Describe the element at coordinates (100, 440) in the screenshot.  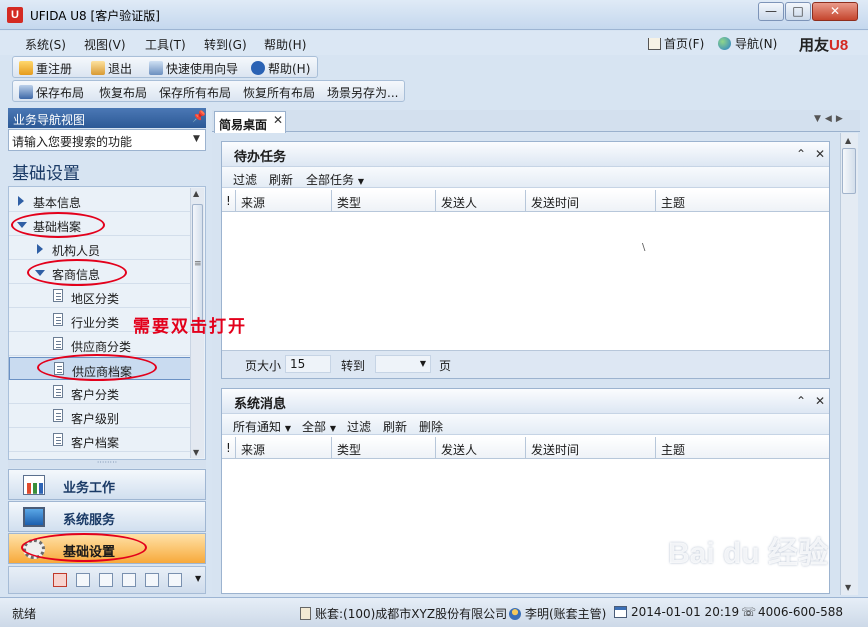
I see `tree-item-customer-archive: 客户档案` at that location.